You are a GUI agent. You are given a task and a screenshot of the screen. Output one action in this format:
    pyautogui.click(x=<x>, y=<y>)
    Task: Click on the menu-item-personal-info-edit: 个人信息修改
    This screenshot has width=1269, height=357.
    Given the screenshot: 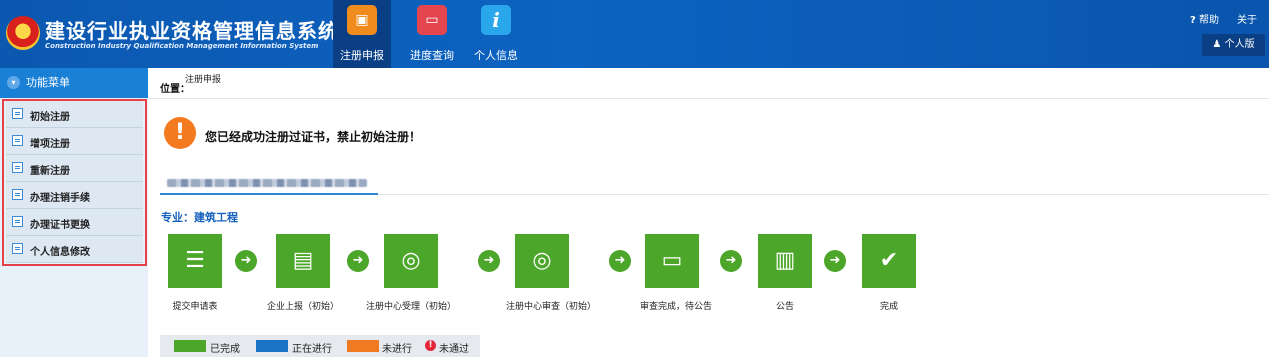 What is the action you would take?
    pyautogui.click(x=74, y=249)
    